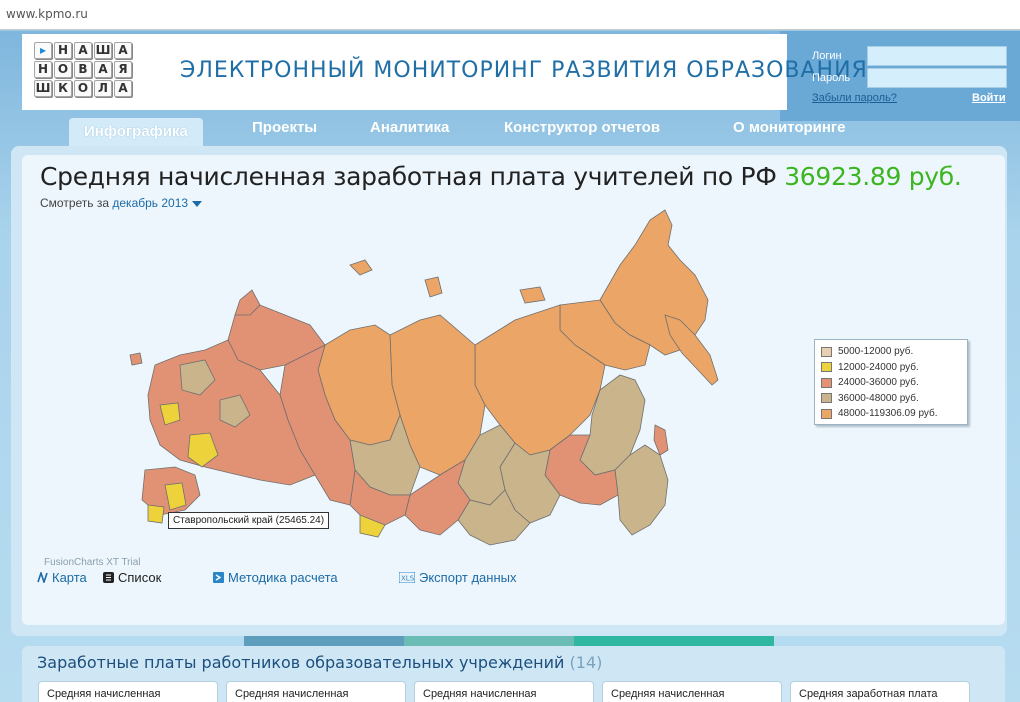 This screenshot has height=702, width=1020. Describe the element at coordinates (249, 520) in the screenshot. I see `region-tooltip: Ставропольский край (25465.24)` at that location.